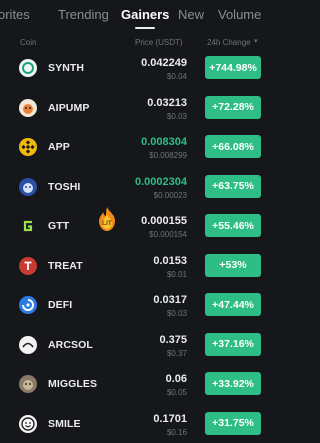  Describe the element at coordinates (83, 14) in the screenshot. I see `tab-trending: Trending` at that location.